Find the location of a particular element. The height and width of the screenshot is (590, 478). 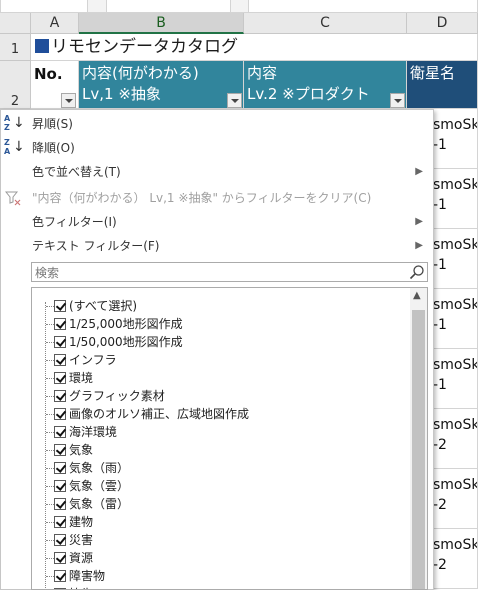

column-header-d: D is located at coordinates (442, 23).